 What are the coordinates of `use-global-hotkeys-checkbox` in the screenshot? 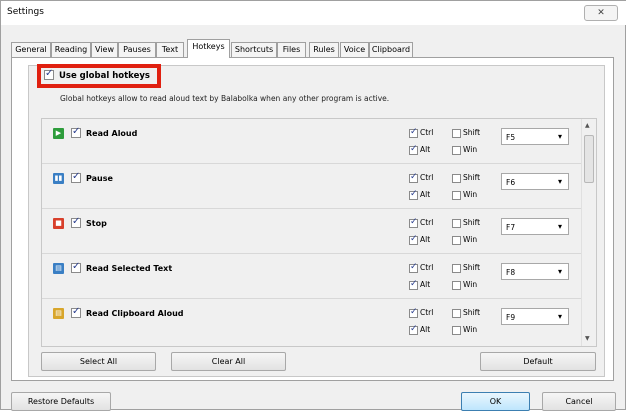 It's located at (49, 74).